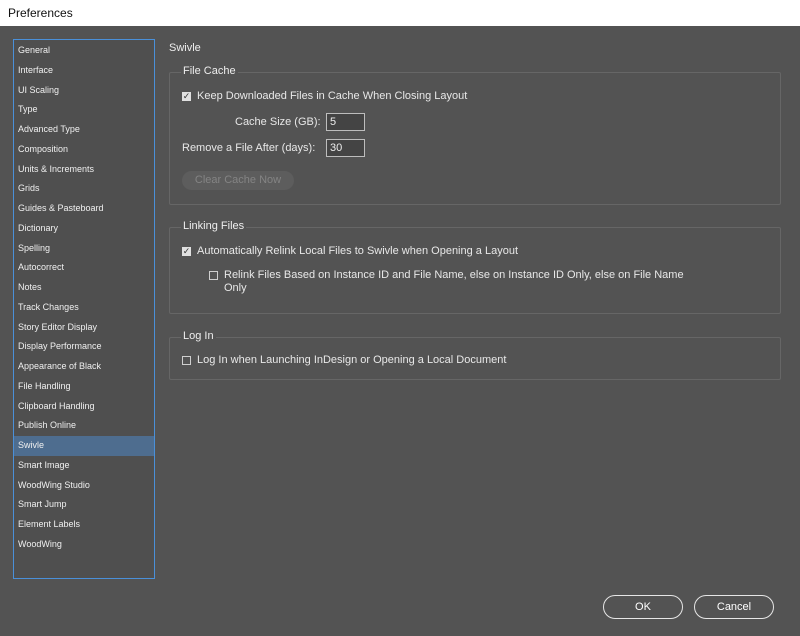  What do you see at coordinates (185, 48) in the screenshot?
I see `page-title: Swivle` at bounding box center [185, 48].